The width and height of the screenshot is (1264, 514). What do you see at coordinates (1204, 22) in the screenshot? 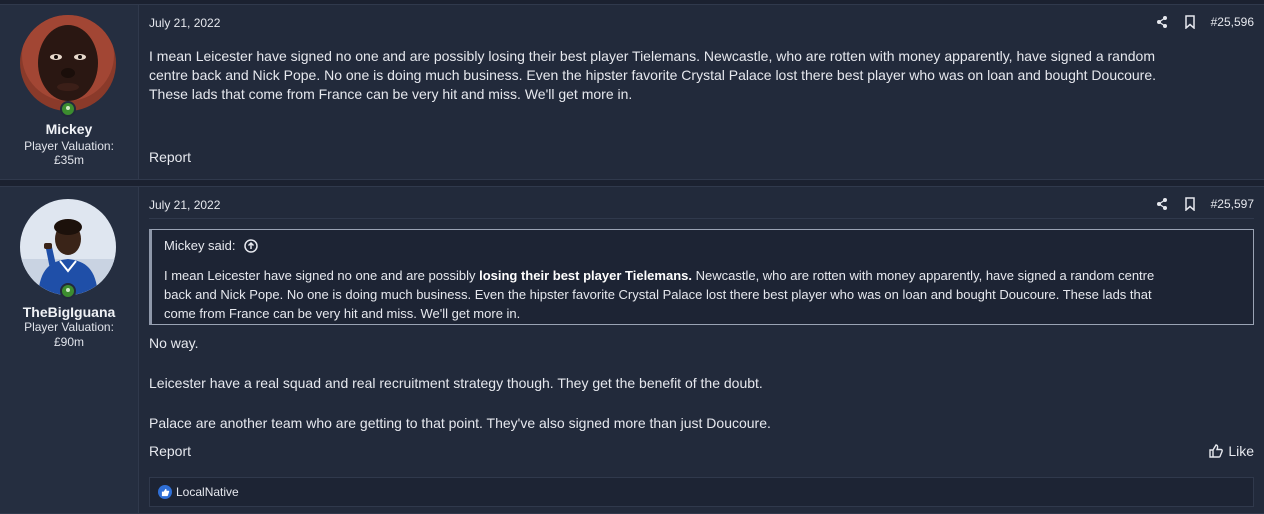
I see `post-actions: #25,596` at bounding box center [1204, 22].